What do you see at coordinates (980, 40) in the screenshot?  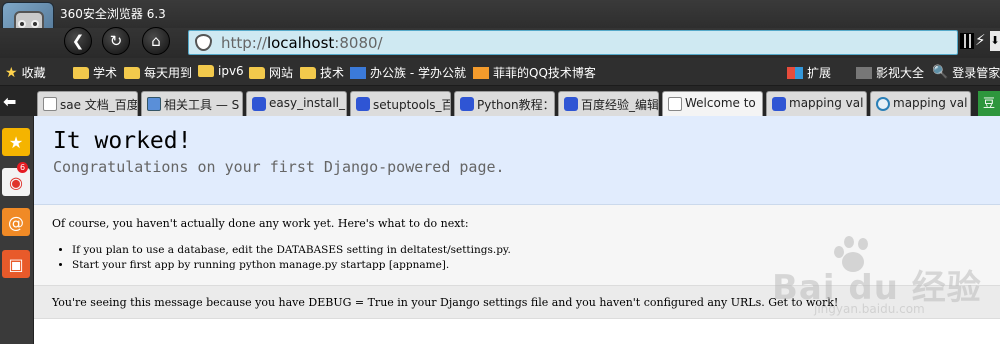 I see `lightning-icon: ⚡` at bounding box center [980, 40].